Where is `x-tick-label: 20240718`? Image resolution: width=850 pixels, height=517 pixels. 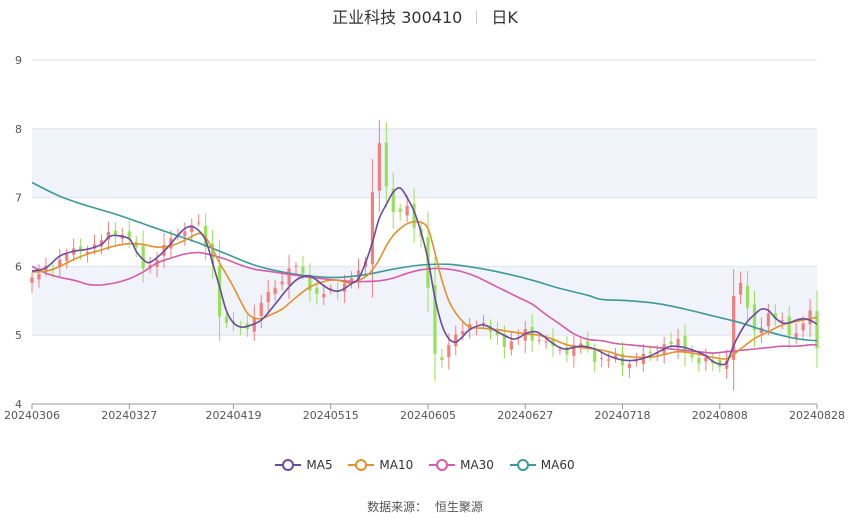 x-tick-label: 20240718 is located at coordinates (622, 415).